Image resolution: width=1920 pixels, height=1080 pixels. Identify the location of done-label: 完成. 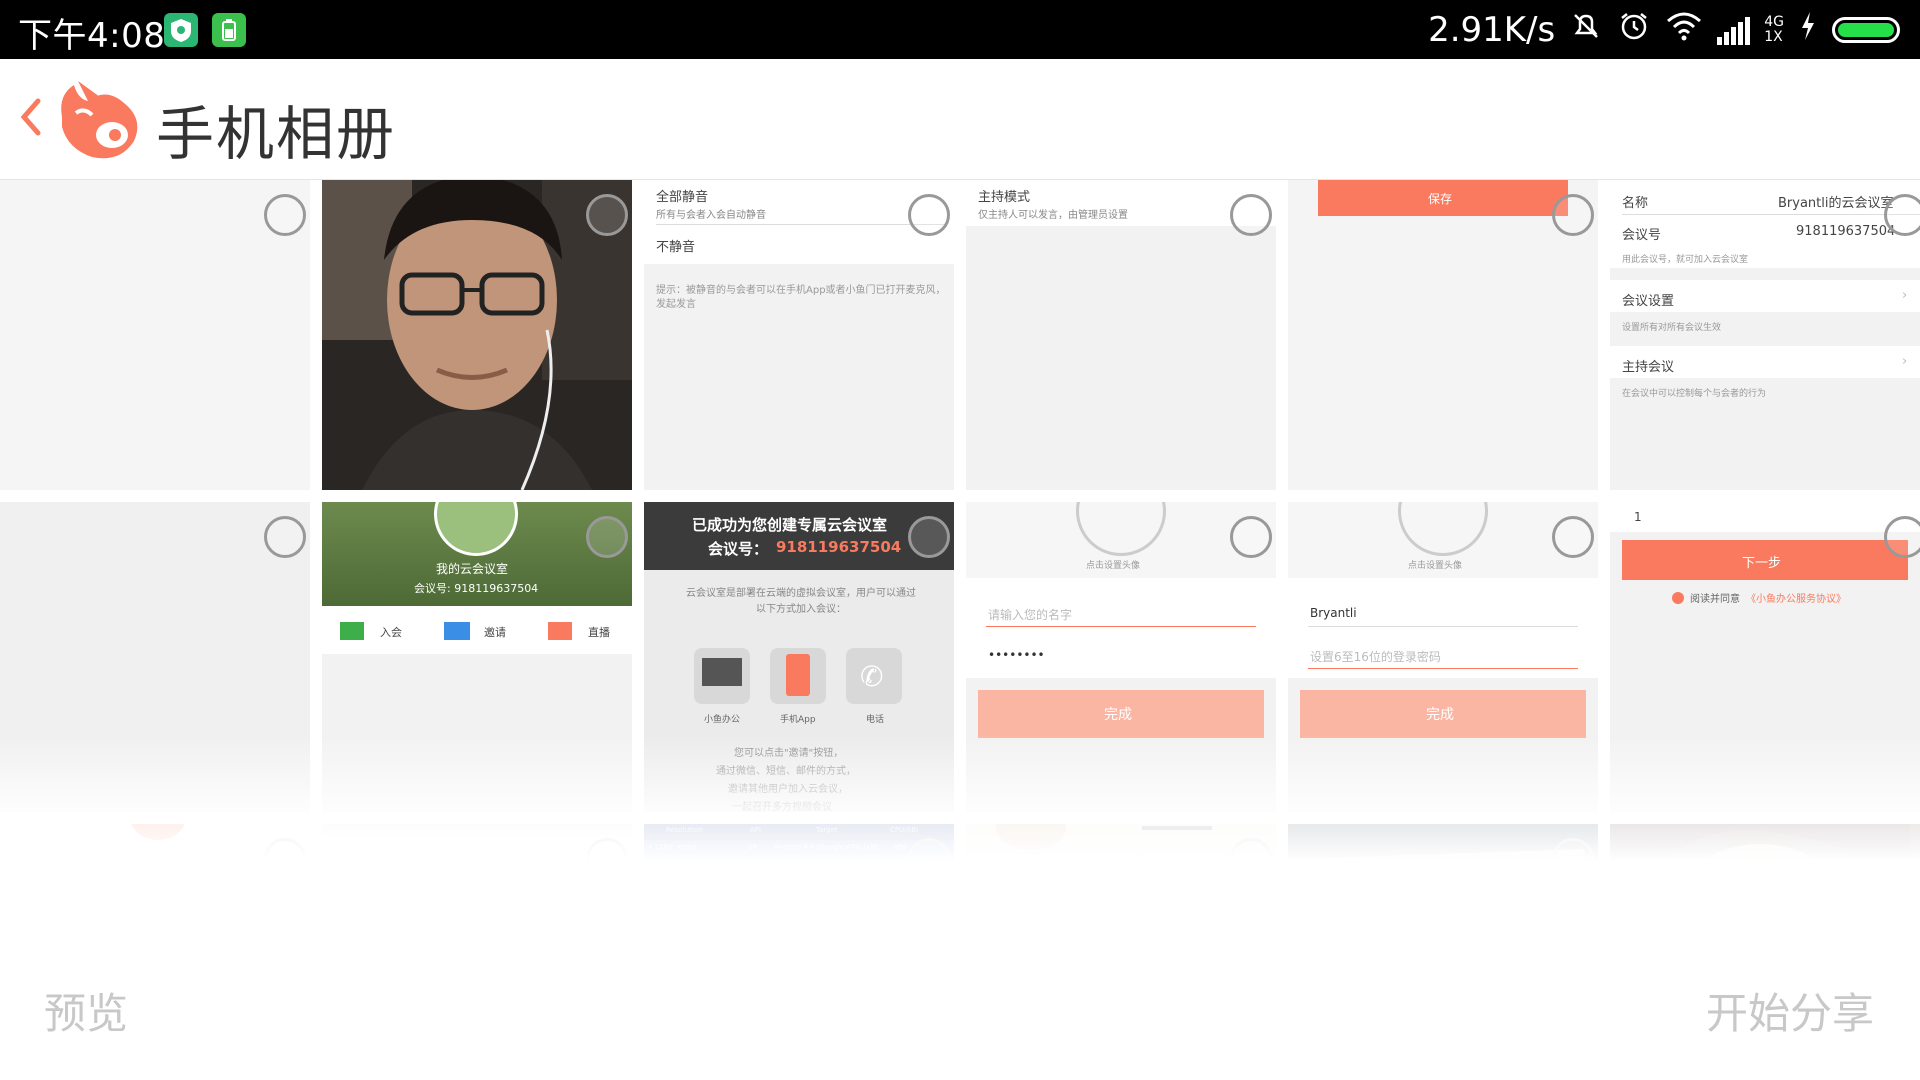
(1440, 715).